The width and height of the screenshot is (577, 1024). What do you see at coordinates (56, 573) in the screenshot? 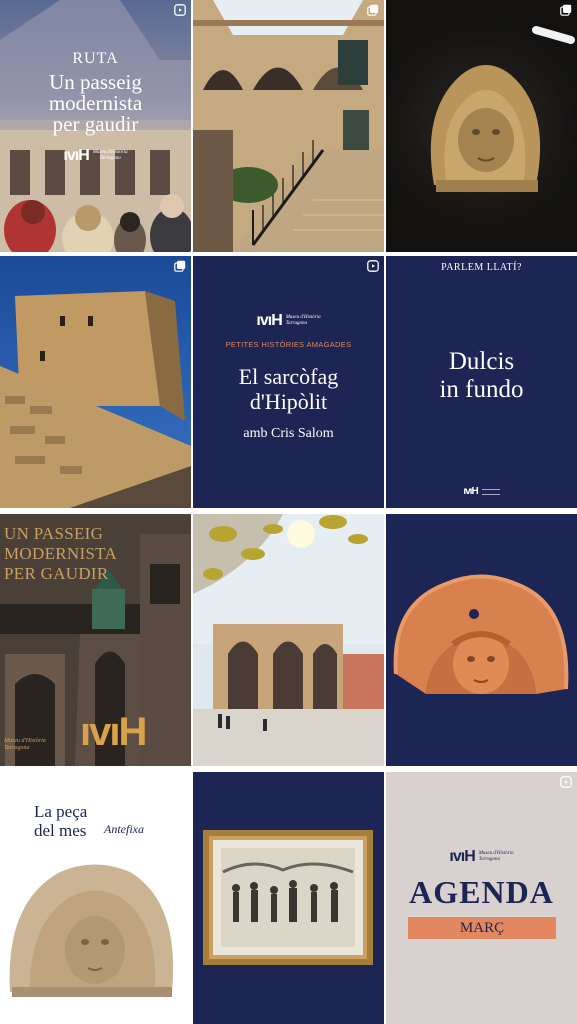
I see `post-title-line: PER GAUDIR` at bounding box center [56, 573].